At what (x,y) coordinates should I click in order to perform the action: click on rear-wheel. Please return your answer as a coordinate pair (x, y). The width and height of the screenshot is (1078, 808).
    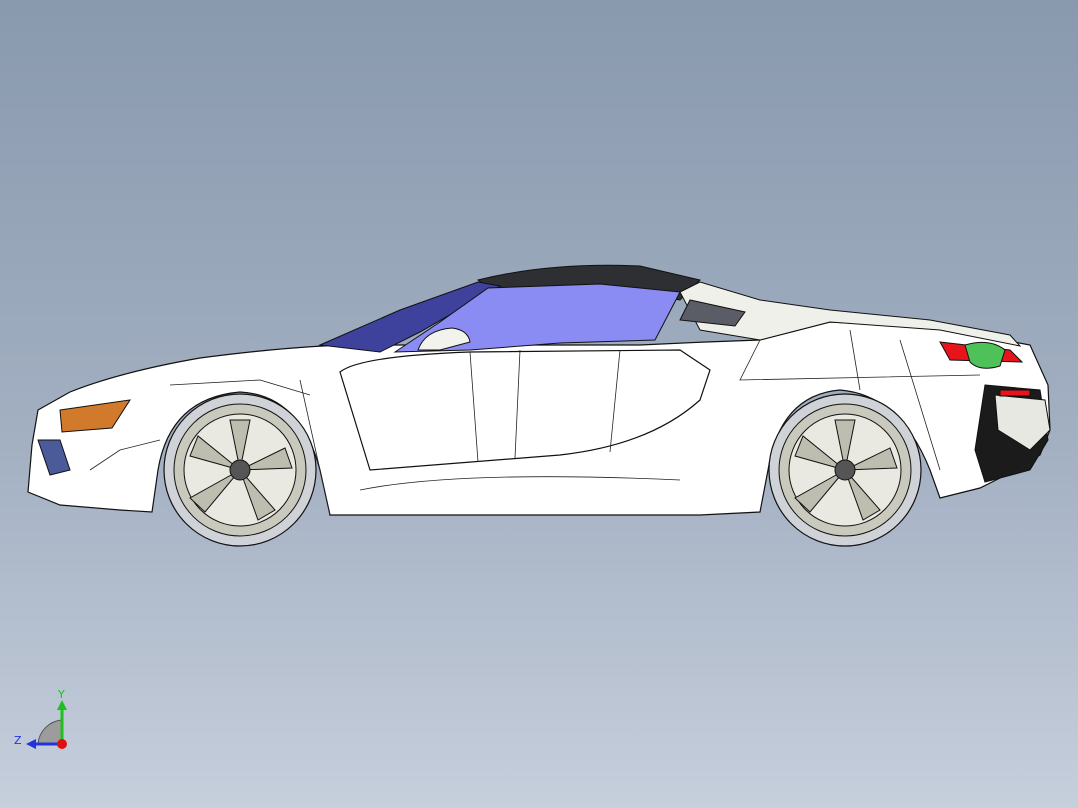
    Looking at the image, I should click on (845, 470).